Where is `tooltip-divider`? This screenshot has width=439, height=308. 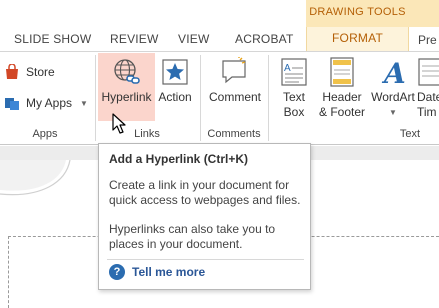 tooltip-divider is located at coordinates (205, 259).